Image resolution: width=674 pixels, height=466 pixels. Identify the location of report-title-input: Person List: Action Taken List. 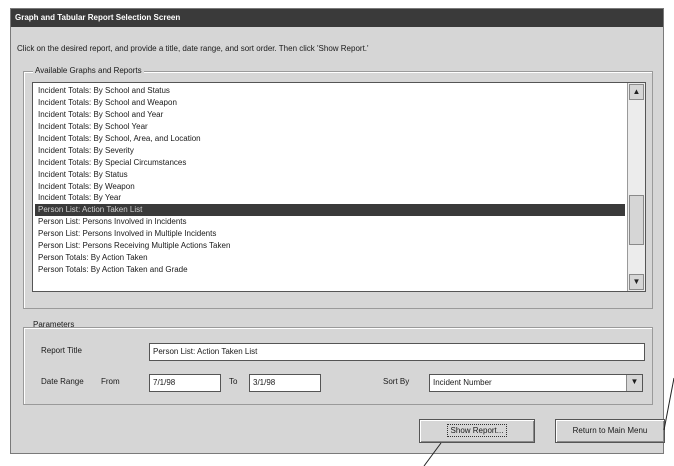
(397, 352).